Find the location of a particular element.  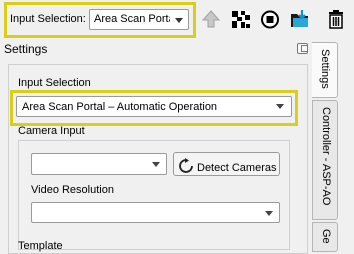

tab-controller-asp-ao: Controller - ASP-AO is located at coordinates (325, 160).